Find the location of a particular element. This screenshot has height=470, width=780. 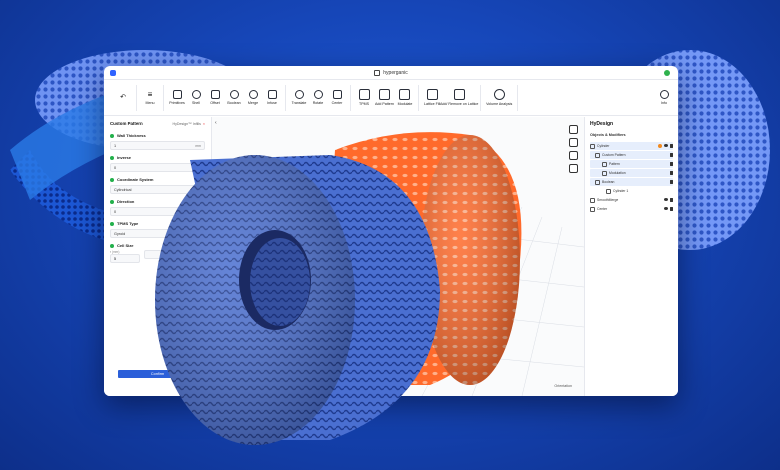

direction-input: 0 is located at coordinates (157, 211).